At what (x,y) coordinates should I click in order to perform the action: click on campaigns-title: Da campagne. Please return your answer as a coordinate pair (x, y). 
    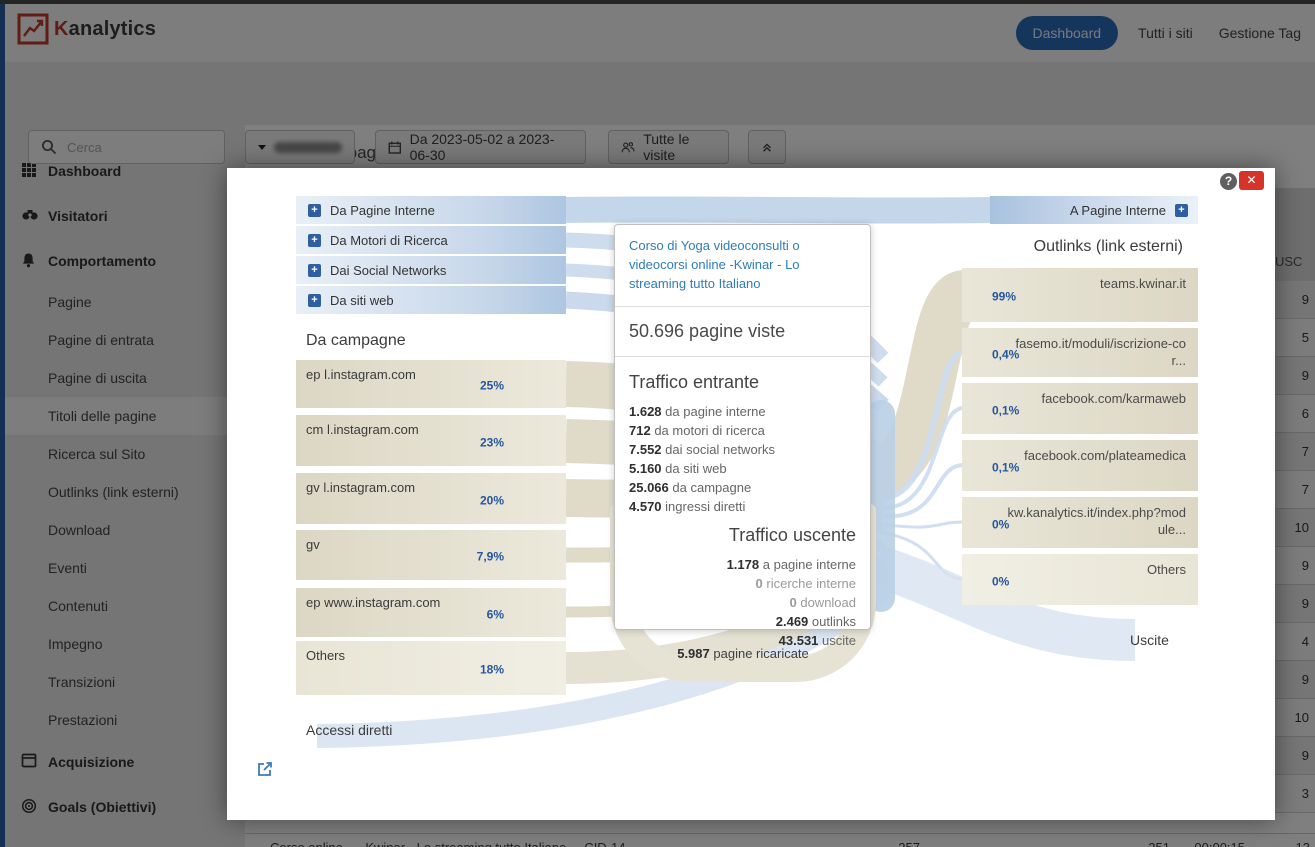
    Looking at the image, I should click on (356, 340).